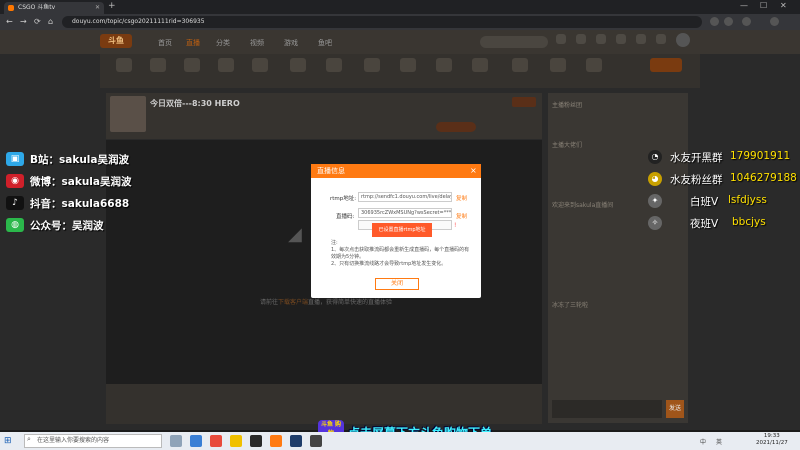 Image resolution: width=800 pixels, height=450 pixels. Describe the element at coordinates (97, 8) in the screenshot. I see `tab-close-icon: ✕` at that location.